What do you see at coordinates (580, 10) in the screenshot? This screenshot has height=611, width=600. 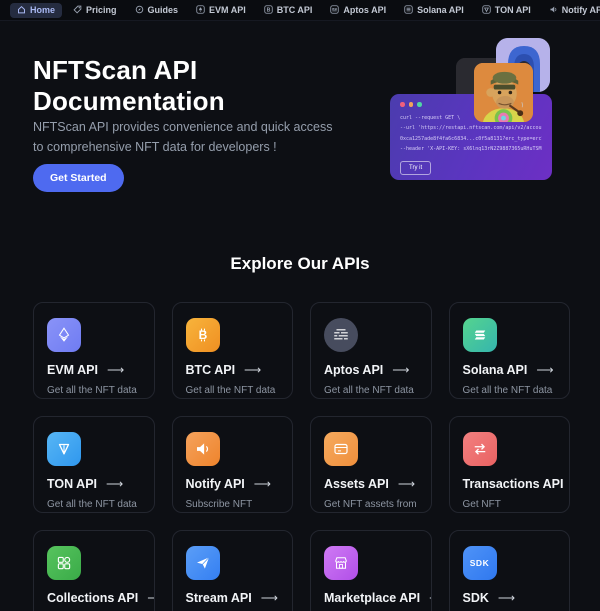 I see `nav-item-label: Notify API` at bounding box center [580, 10].